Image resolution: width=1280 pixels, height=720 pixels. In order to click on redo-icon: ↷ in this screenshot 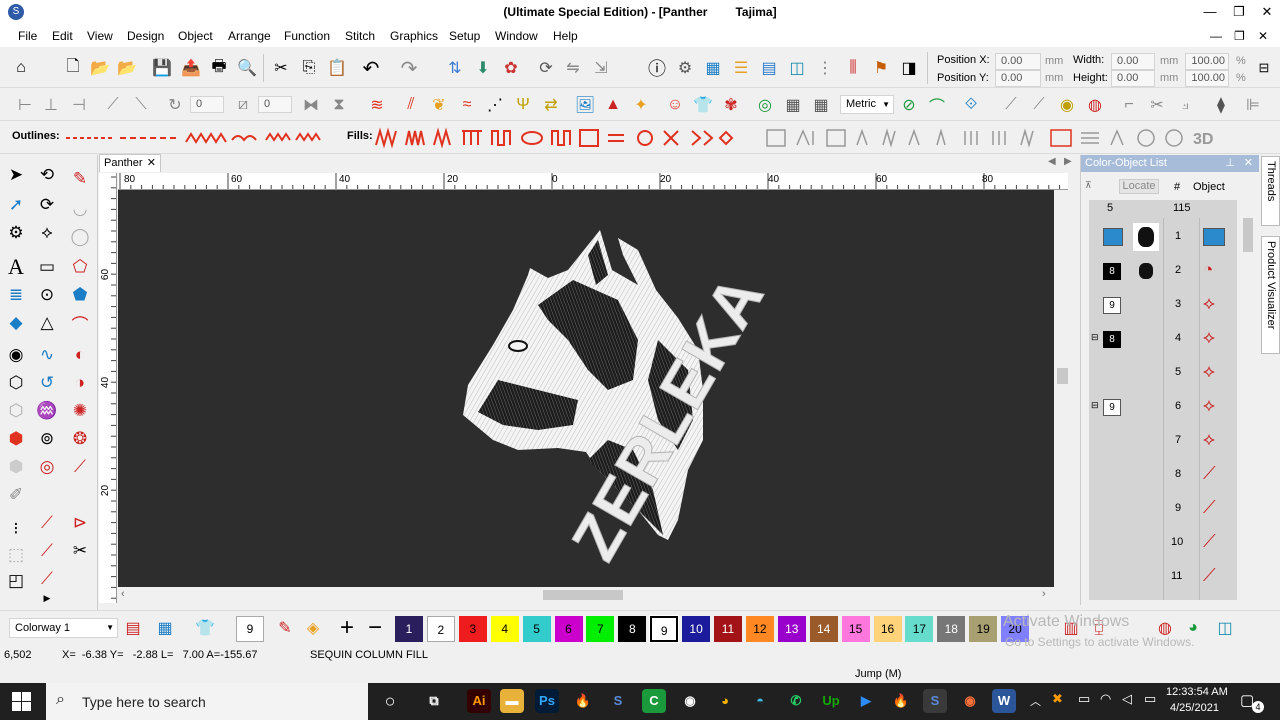, I will do `click(409, 68)`.